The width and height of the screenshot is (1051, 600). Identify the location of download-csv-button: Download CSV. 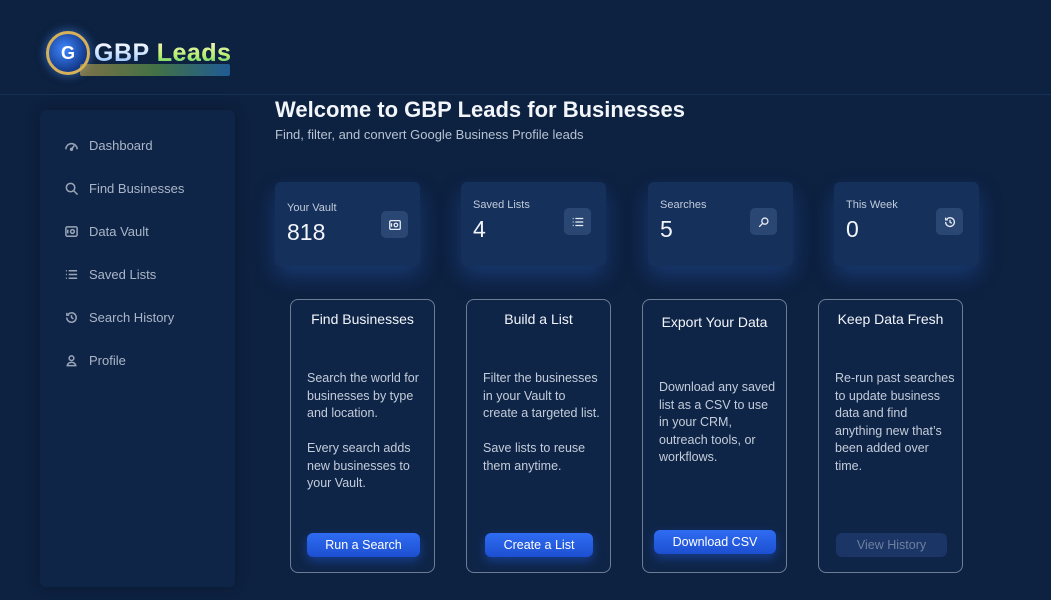
(715, 542).